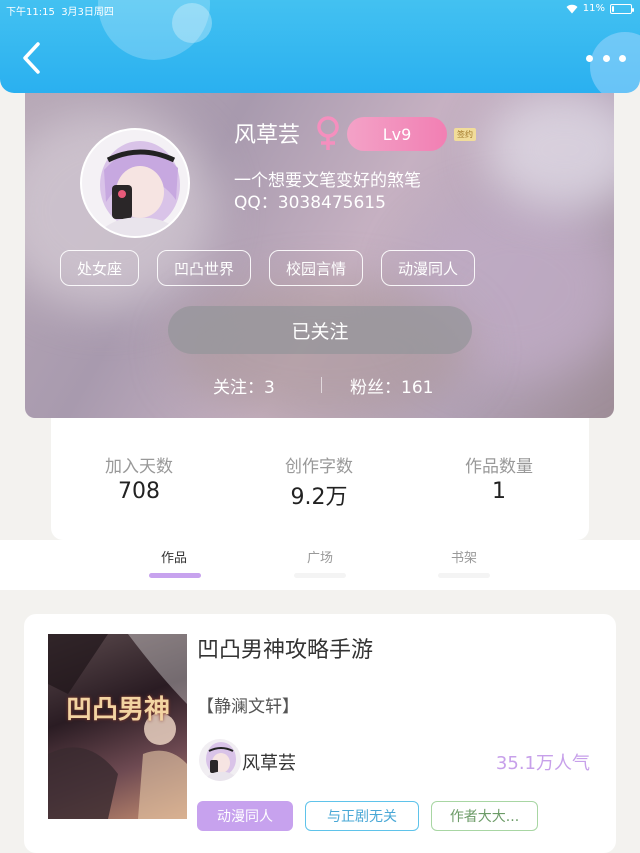 The image size is (640, 853). Describe the element at coordinates (320, 9) in the screenshot. I see `status-bar: 下午11:15 3月3日周四 11%` at that location.